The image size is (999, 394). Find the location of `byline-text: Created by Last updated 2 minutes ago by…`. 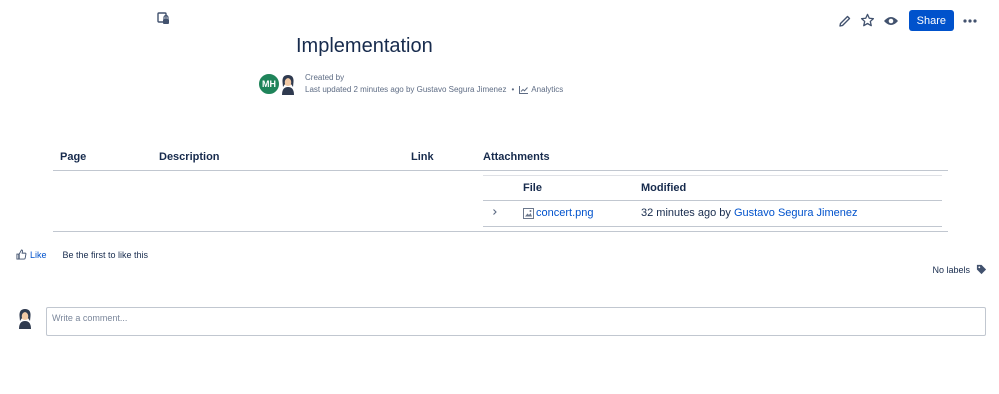

byline-text: Created by Last updated 2 minutes ago by… is located at coordinates (434, 84).